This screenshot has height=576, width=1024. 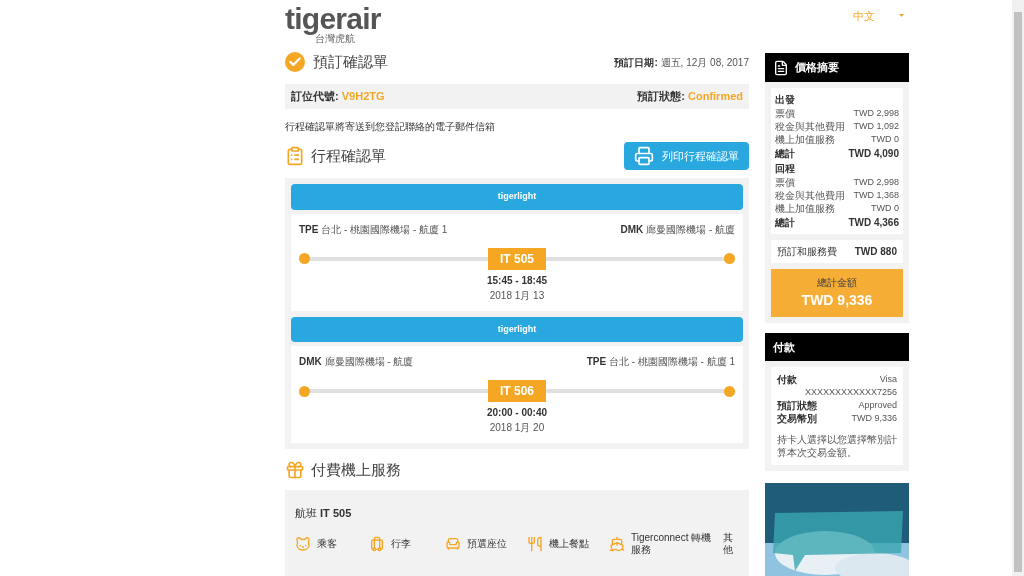 I want to click on price-value: TWD 1,368, so click(x=876, y=195).